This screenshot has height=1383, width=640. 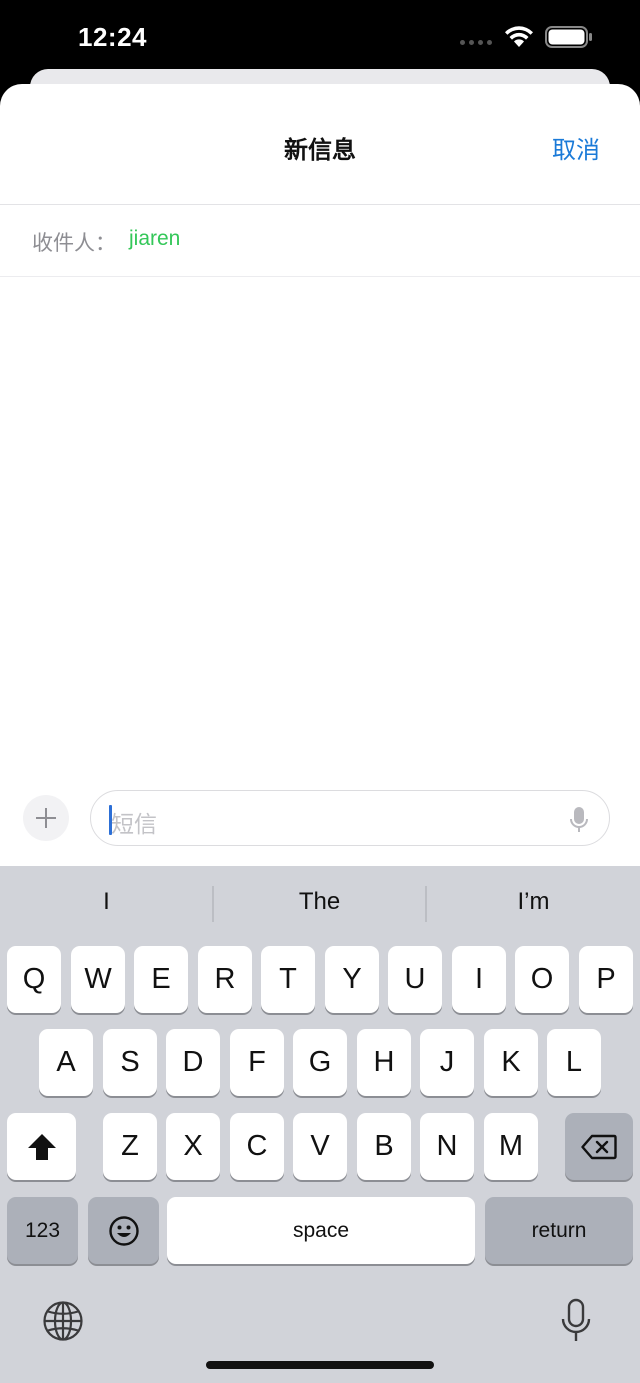 What do you see at coordinates (568, 37) in the screenshot?
I see `battery-icon` at bounding box center [568, 37].